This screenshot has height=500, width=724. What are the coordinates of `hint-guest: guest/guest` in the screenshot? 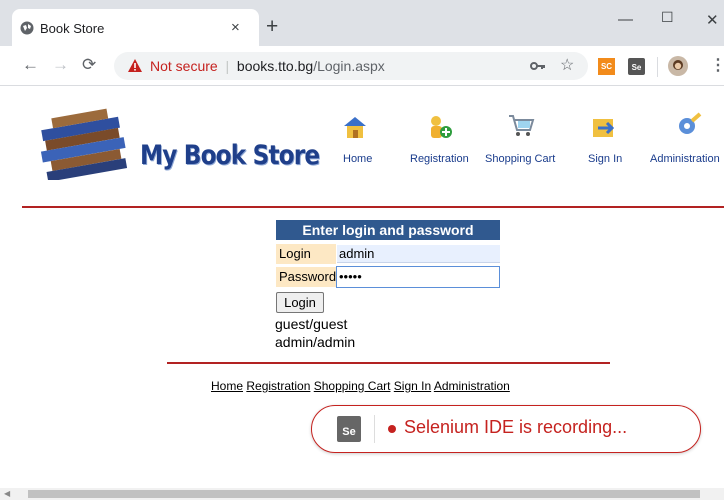 It's located at (311, 324).